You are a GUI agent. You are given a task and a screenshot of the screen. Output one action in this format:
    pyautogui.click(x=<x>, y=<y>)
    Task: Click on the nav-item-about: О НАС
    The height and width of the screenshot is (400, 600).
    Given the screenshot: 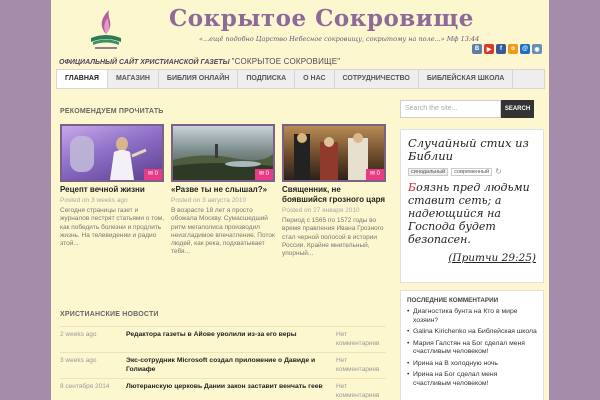 What is the action you would take?
    pyautogui.click(x=315, y=79)
    